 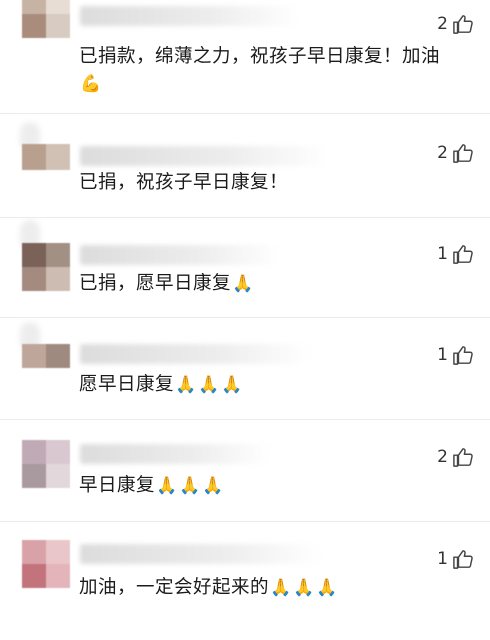 I want to click on comment-body: 已捐，祝孩子早日康复！, so click(x=184, y=182).